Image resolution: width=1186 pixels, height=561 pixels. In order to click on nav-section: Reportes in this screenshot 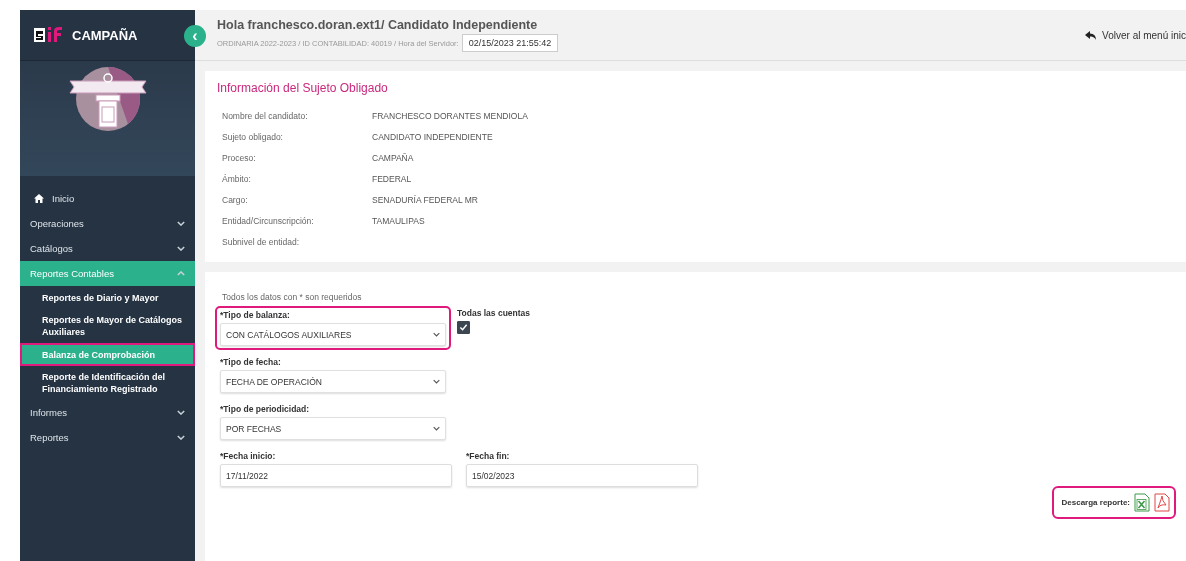, I will do `click(107, 437)`.